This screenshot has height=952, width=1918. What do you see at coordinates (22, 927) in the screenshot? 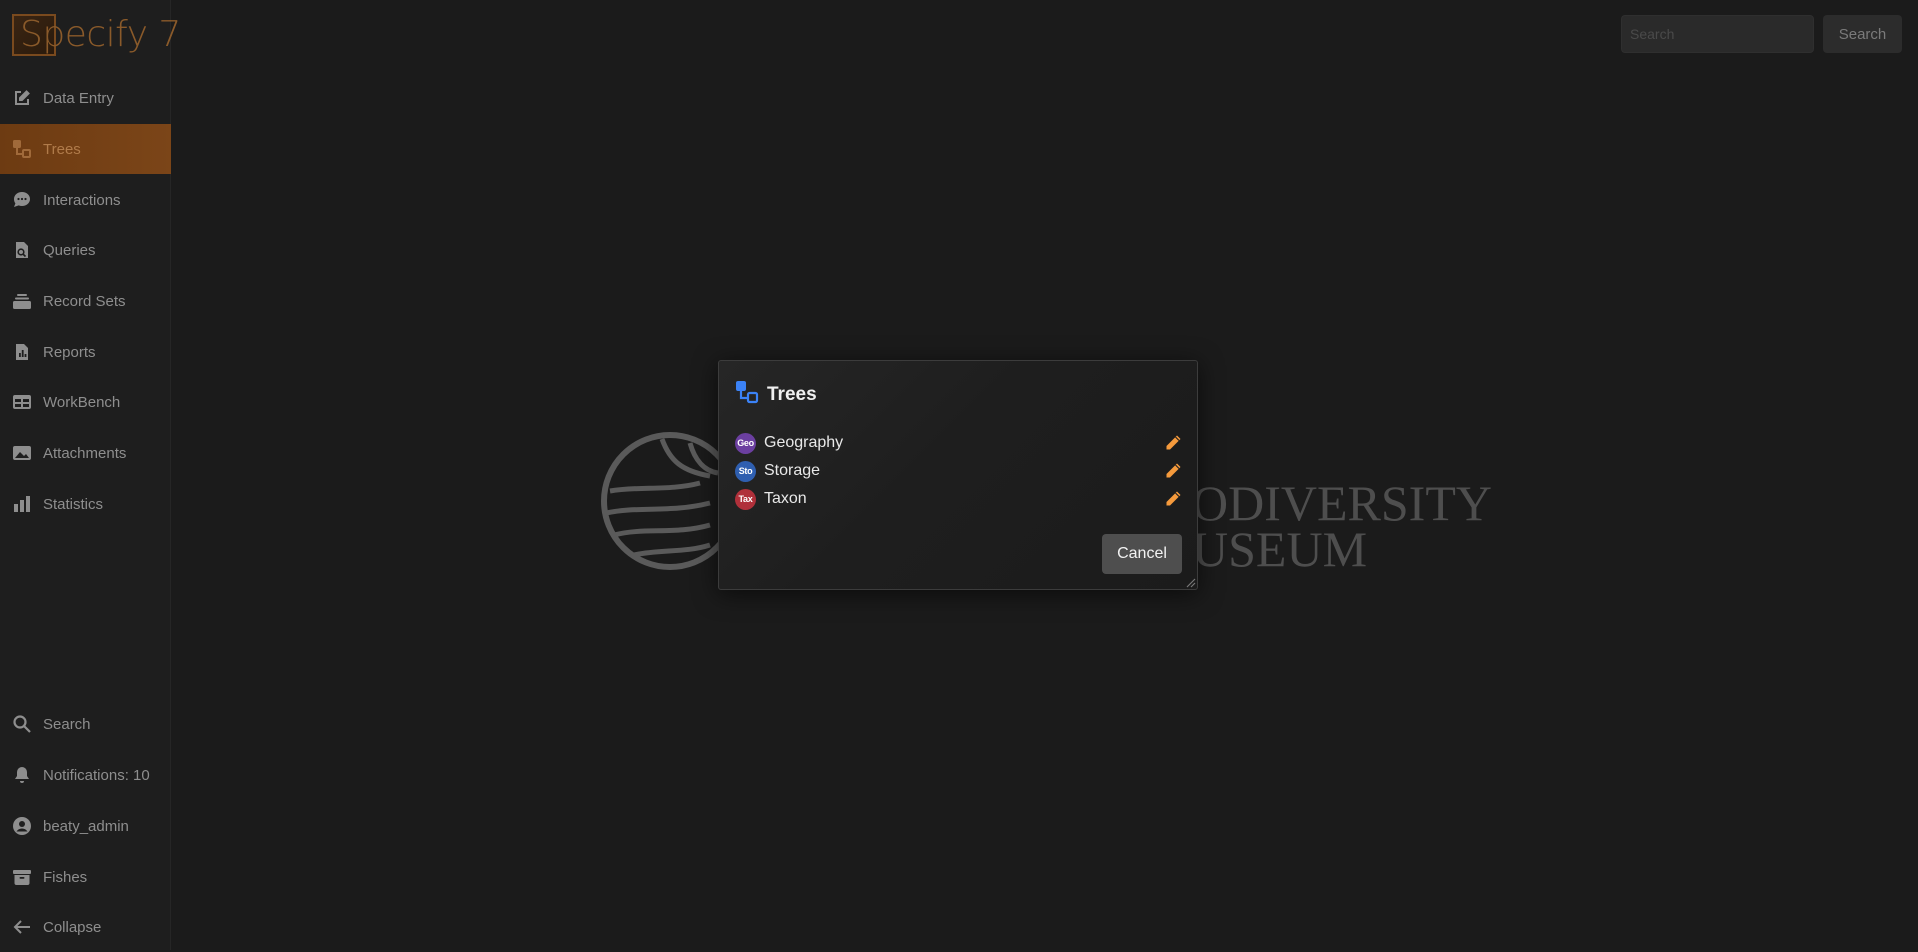
I see `arrow-left-icon` at bounding box center [22, 927].